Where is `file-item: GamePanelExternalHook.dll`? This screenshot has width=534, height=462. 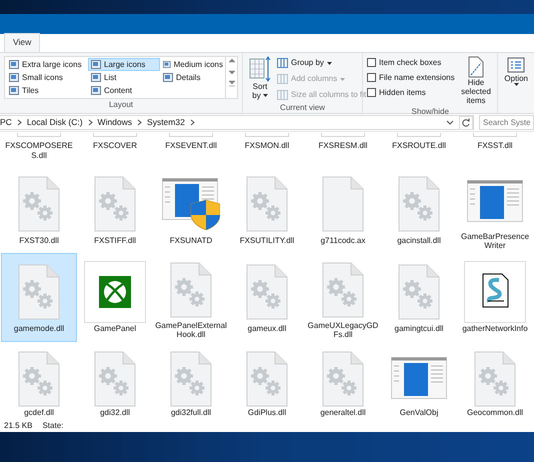
file-item: GamePanelExternalHook.dll is located at coordinates (191, 297).